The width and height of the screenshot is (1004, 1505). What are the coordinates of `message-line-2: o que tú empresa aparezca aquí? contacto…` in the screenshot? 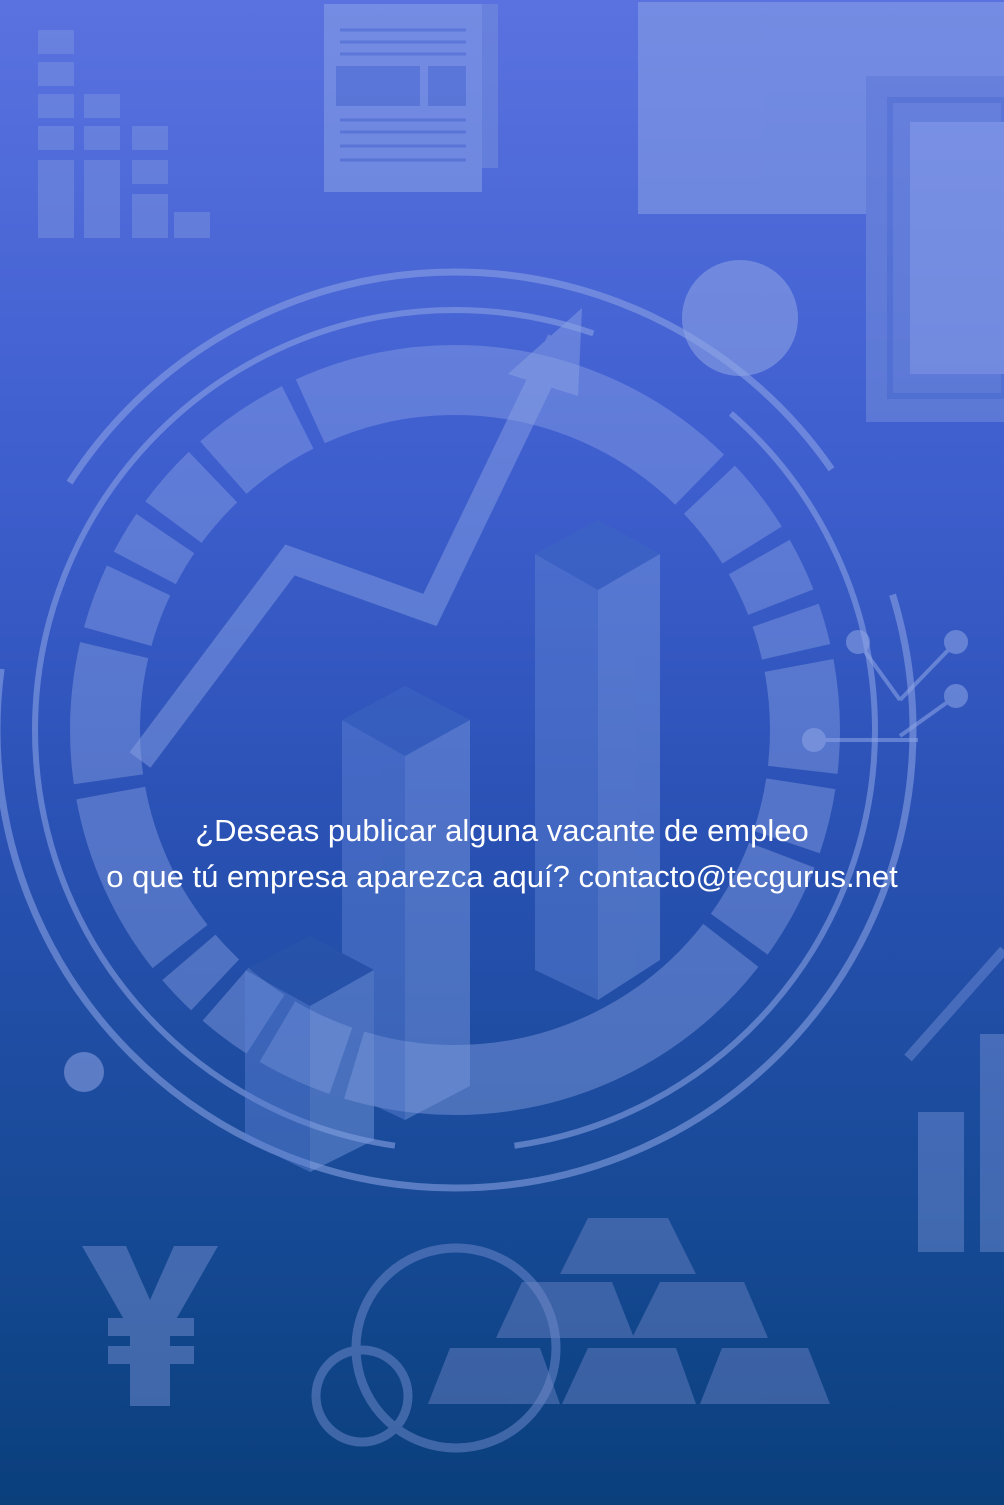 It's located at (502, 876).